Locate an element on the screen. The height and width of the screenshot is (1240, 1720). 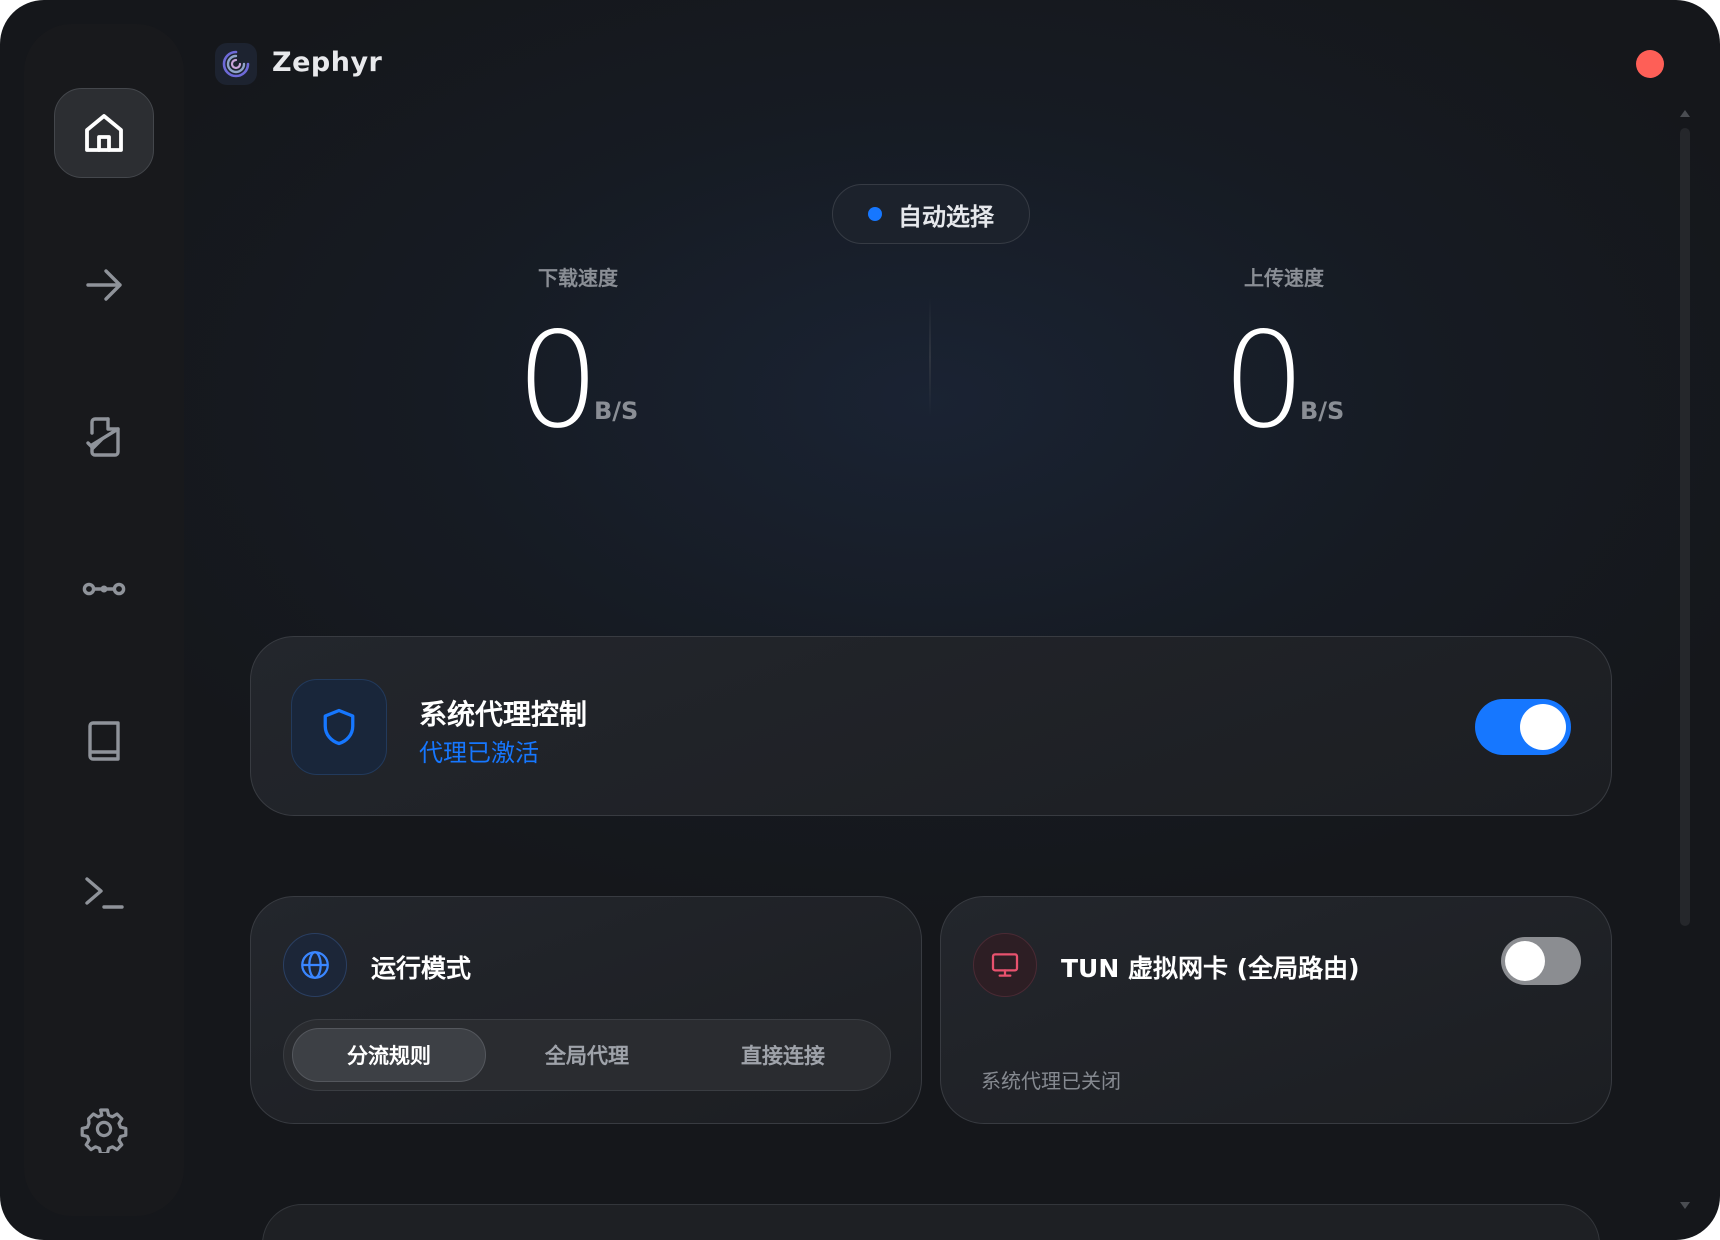
run-mode-title: 运行模式 is located at coordinates (421, 968).